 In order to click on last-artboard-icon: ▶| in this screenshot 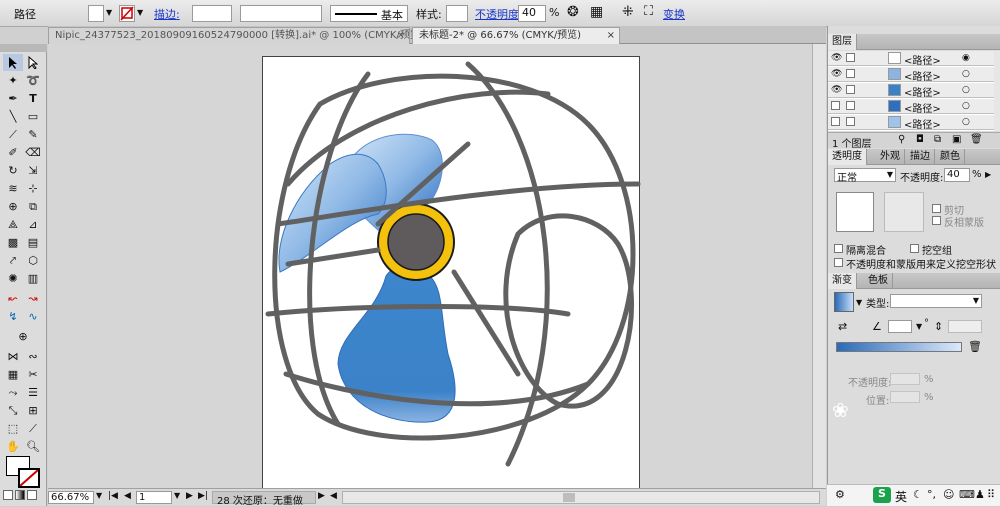, I will do `click(203, 496)`.